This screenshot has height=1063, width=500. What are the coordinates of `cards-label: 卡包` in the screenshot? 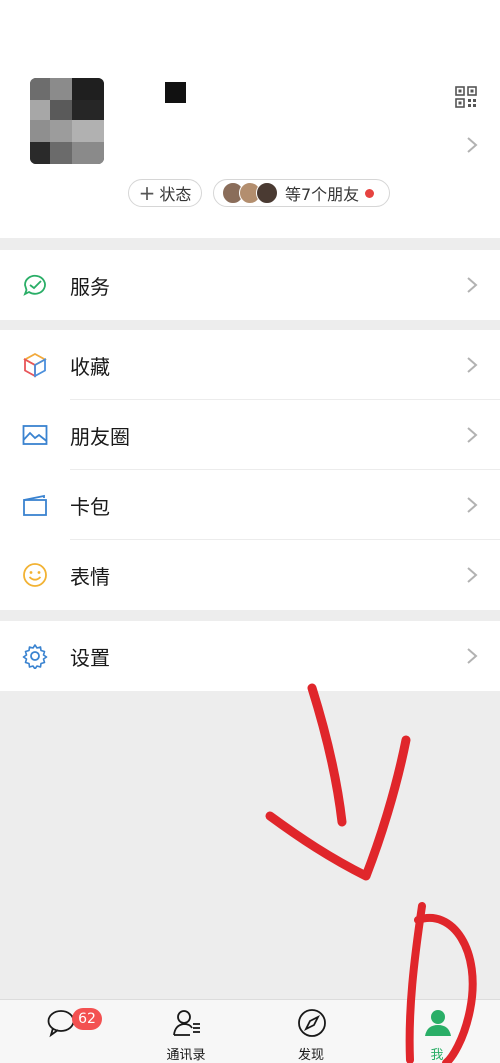 It's located at (90, 506).